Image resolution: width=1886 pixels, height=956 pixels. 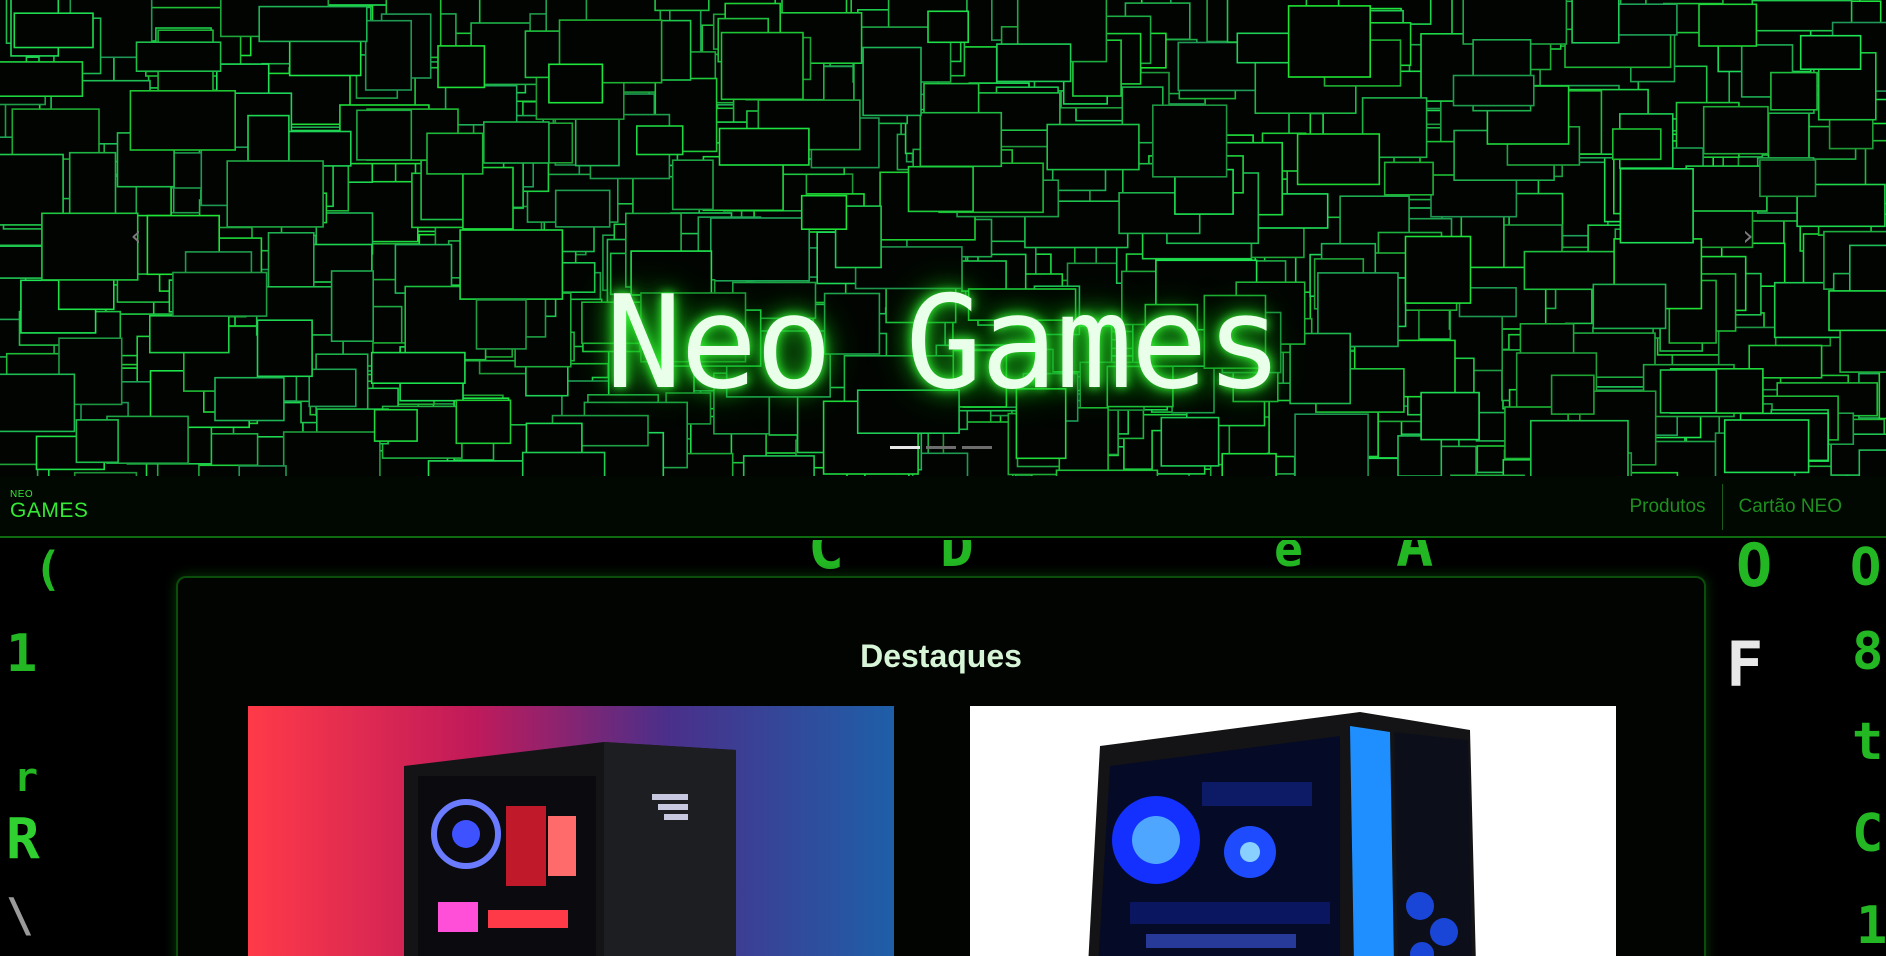 What do you see at coordinates (23, 839) in the screenshot?
I see `background-glyph: R` at bounding box center [23, 839].